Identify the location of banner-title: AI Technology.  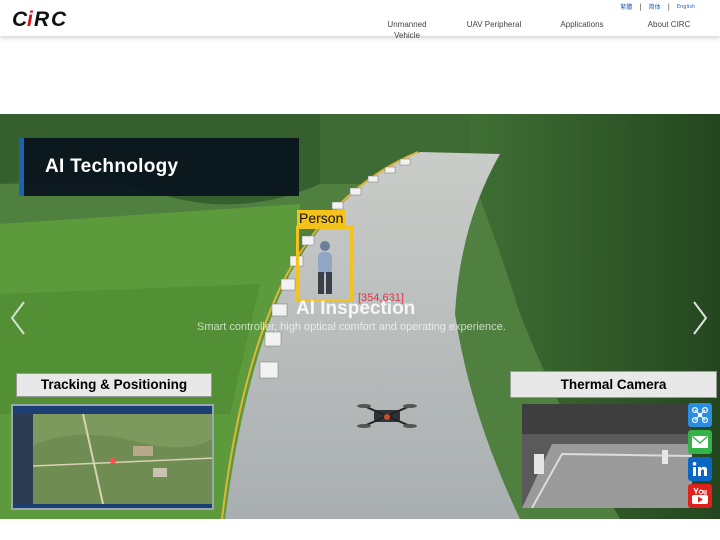
(112, 166).